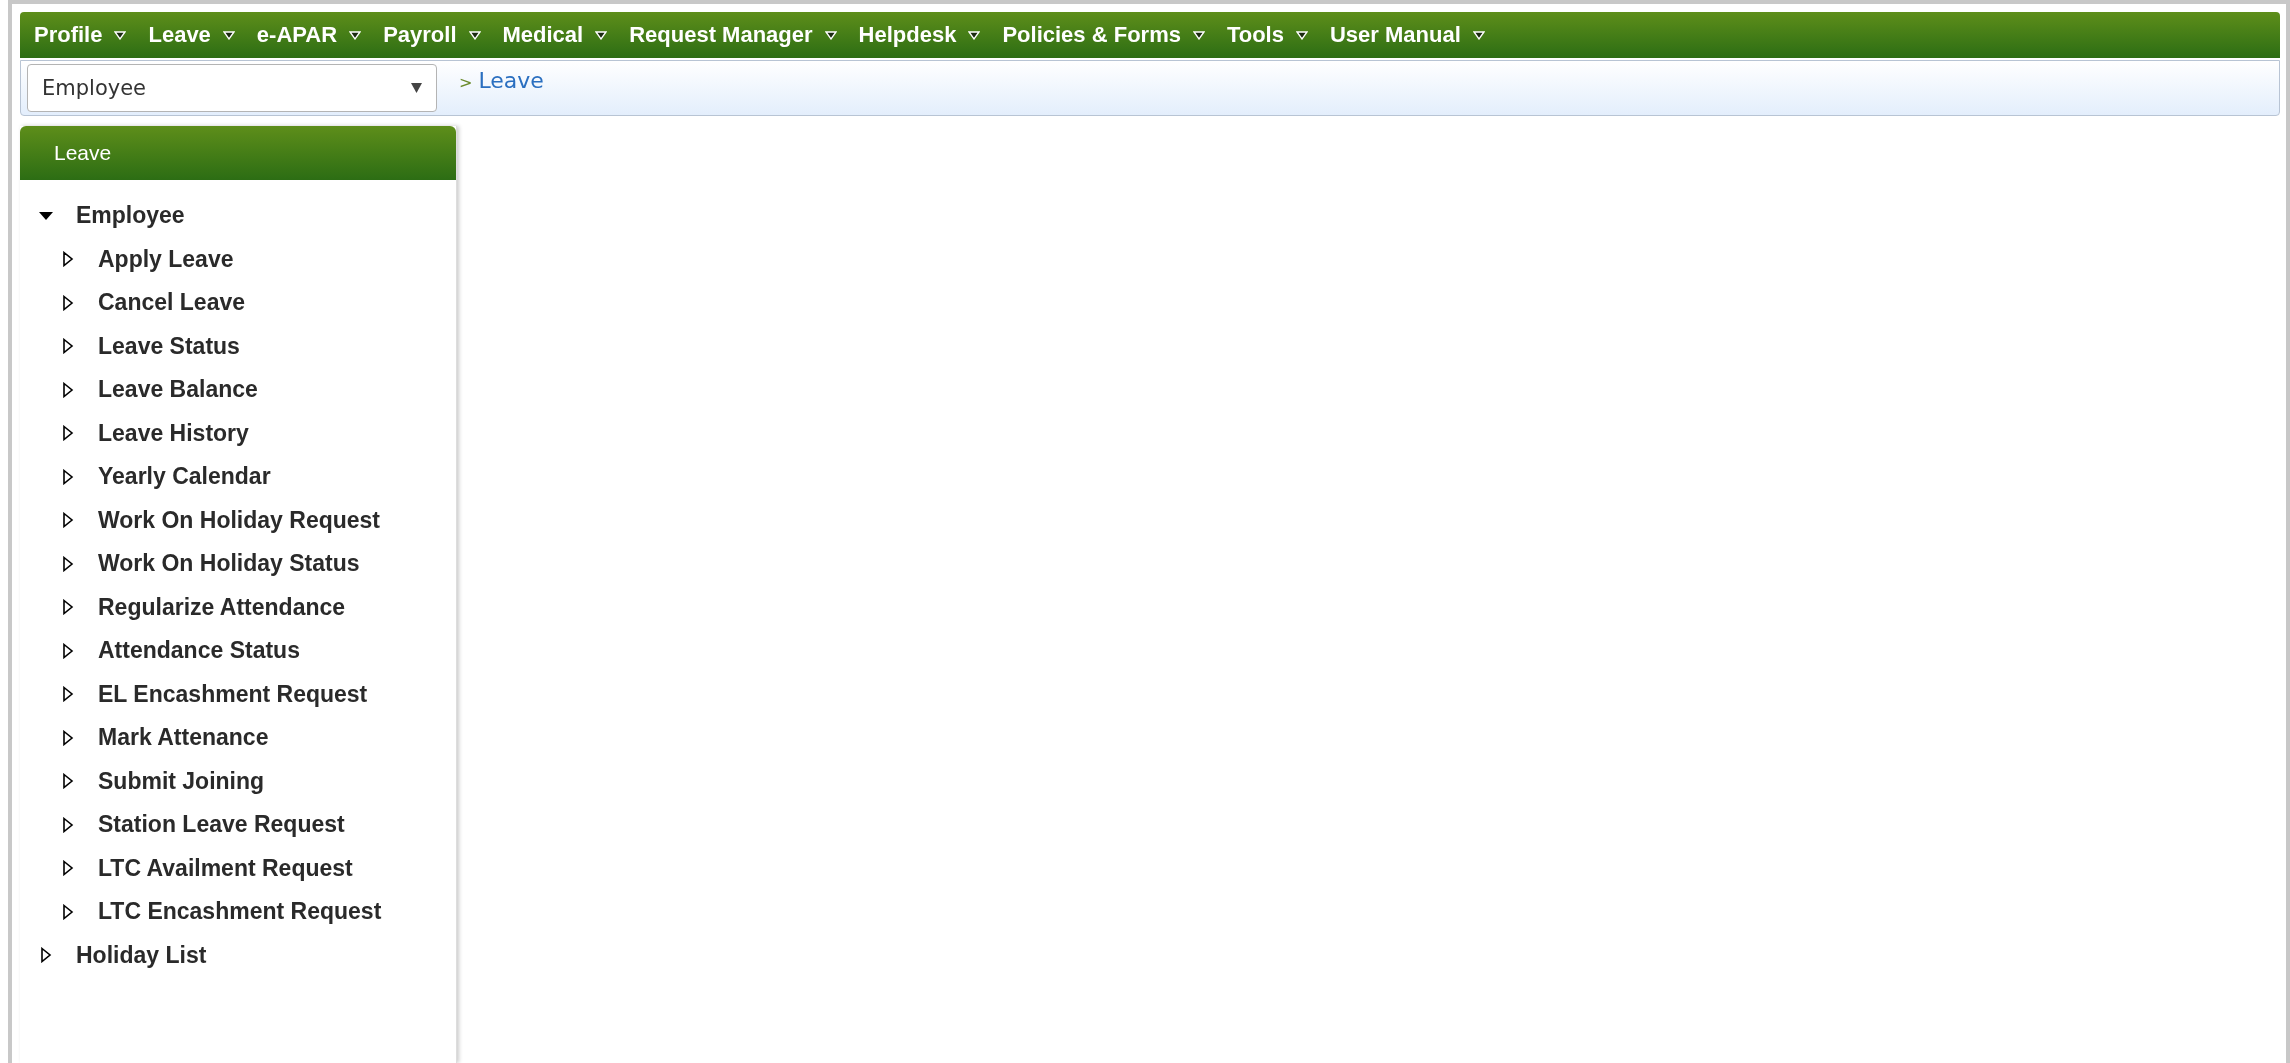 This screenshot has width=2290, height=1063. Describe the element at coordinates (1395, 35) in the screenshot. I see `menu-item: User Manual` at that location.